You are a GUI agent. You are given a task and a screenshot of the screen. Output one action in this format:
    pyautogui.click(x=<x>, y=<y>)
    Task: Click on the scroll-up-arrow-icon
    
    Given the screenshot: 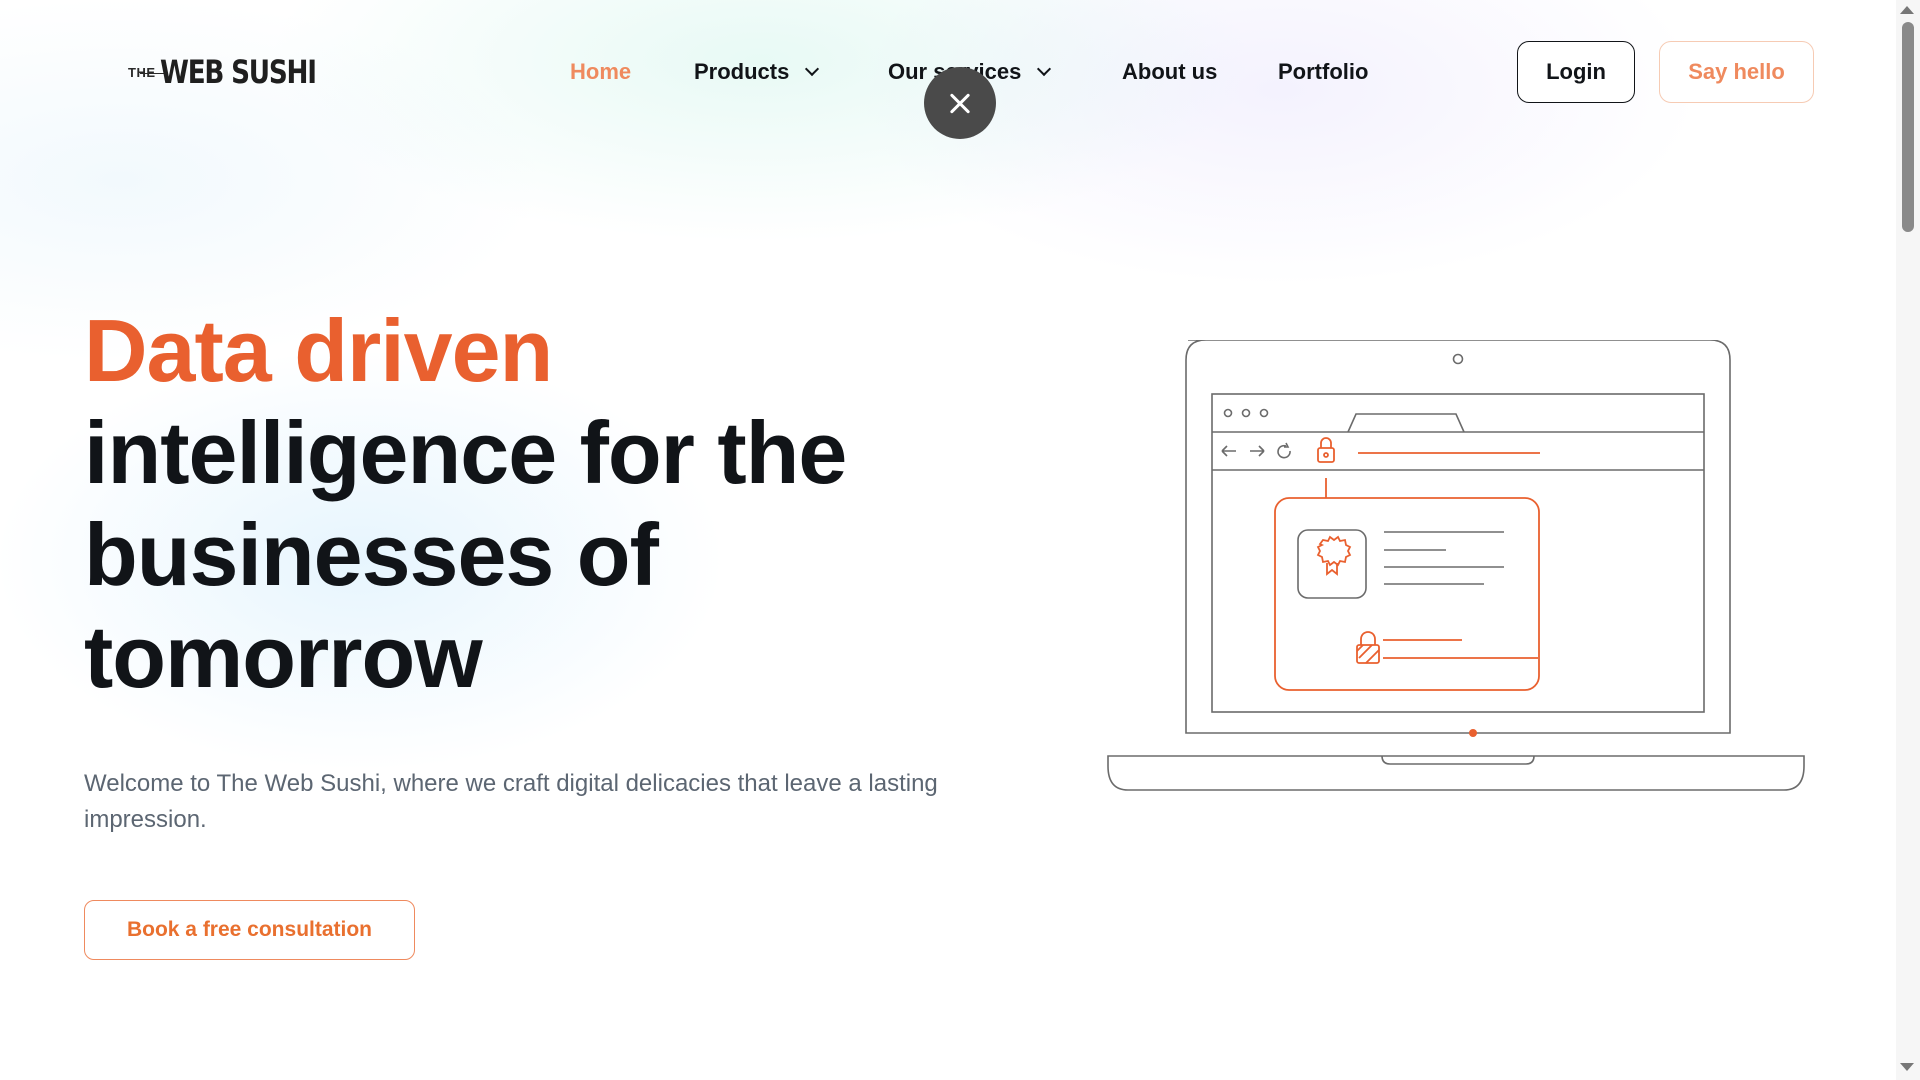 What is the action you would take?
    pyautogui.click(x=1907, y=10)
    